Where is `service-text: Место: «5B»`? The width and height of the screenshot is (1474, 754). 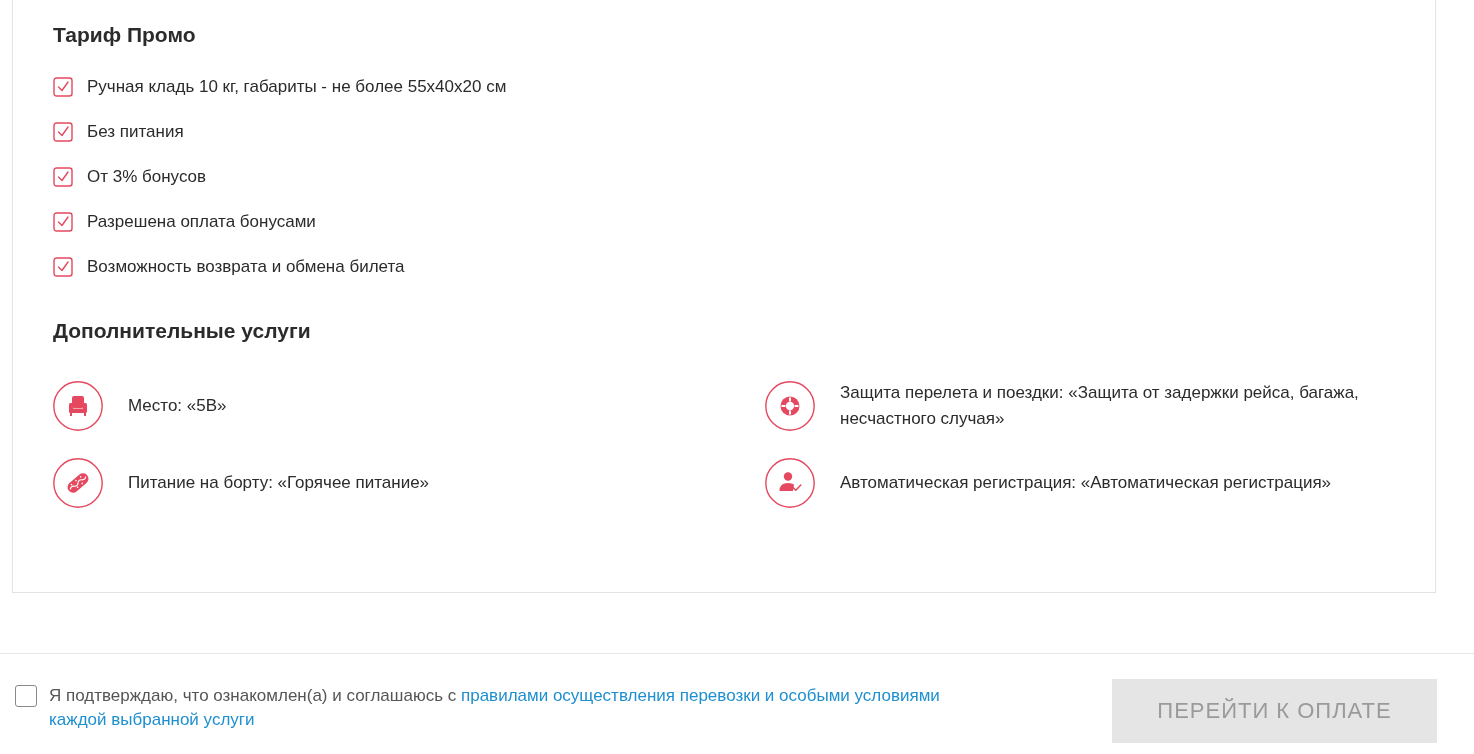
service-text: Место: «5B» is located at coordinates (177, 406).